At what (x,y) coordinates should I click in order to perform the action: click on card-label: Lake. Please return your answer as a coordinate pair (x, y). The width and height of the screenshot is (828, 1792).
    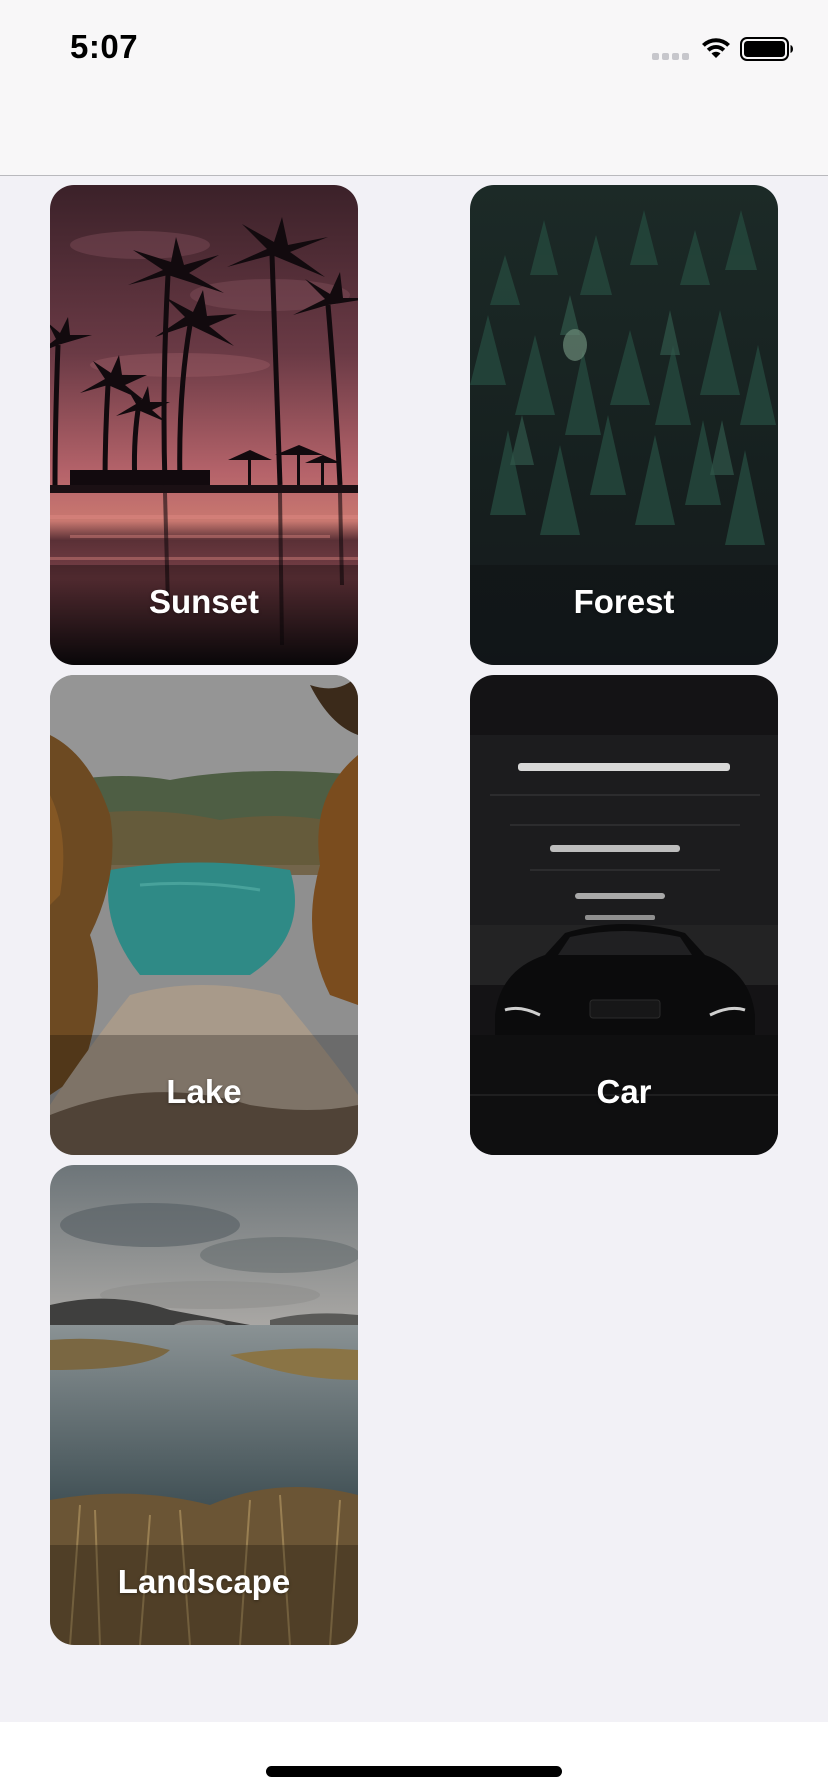
    Looking at the image, I should click on (204, 1091).